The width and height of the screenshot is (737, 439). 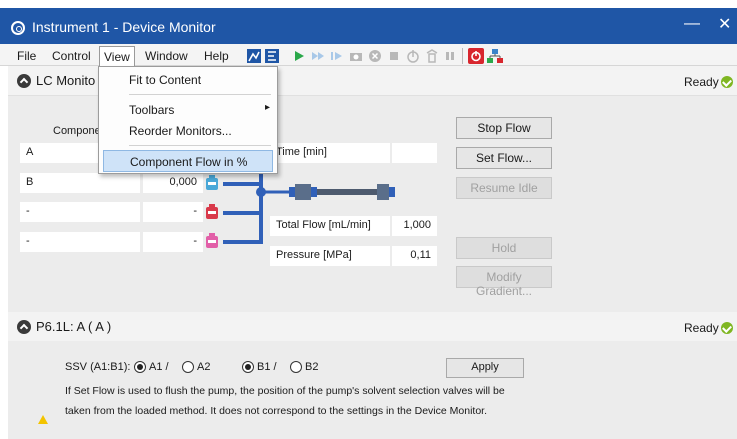 What do you see at coordinates (495, 56) in the screenshot?
I see `network-icon` at bounding box center [495, 56].